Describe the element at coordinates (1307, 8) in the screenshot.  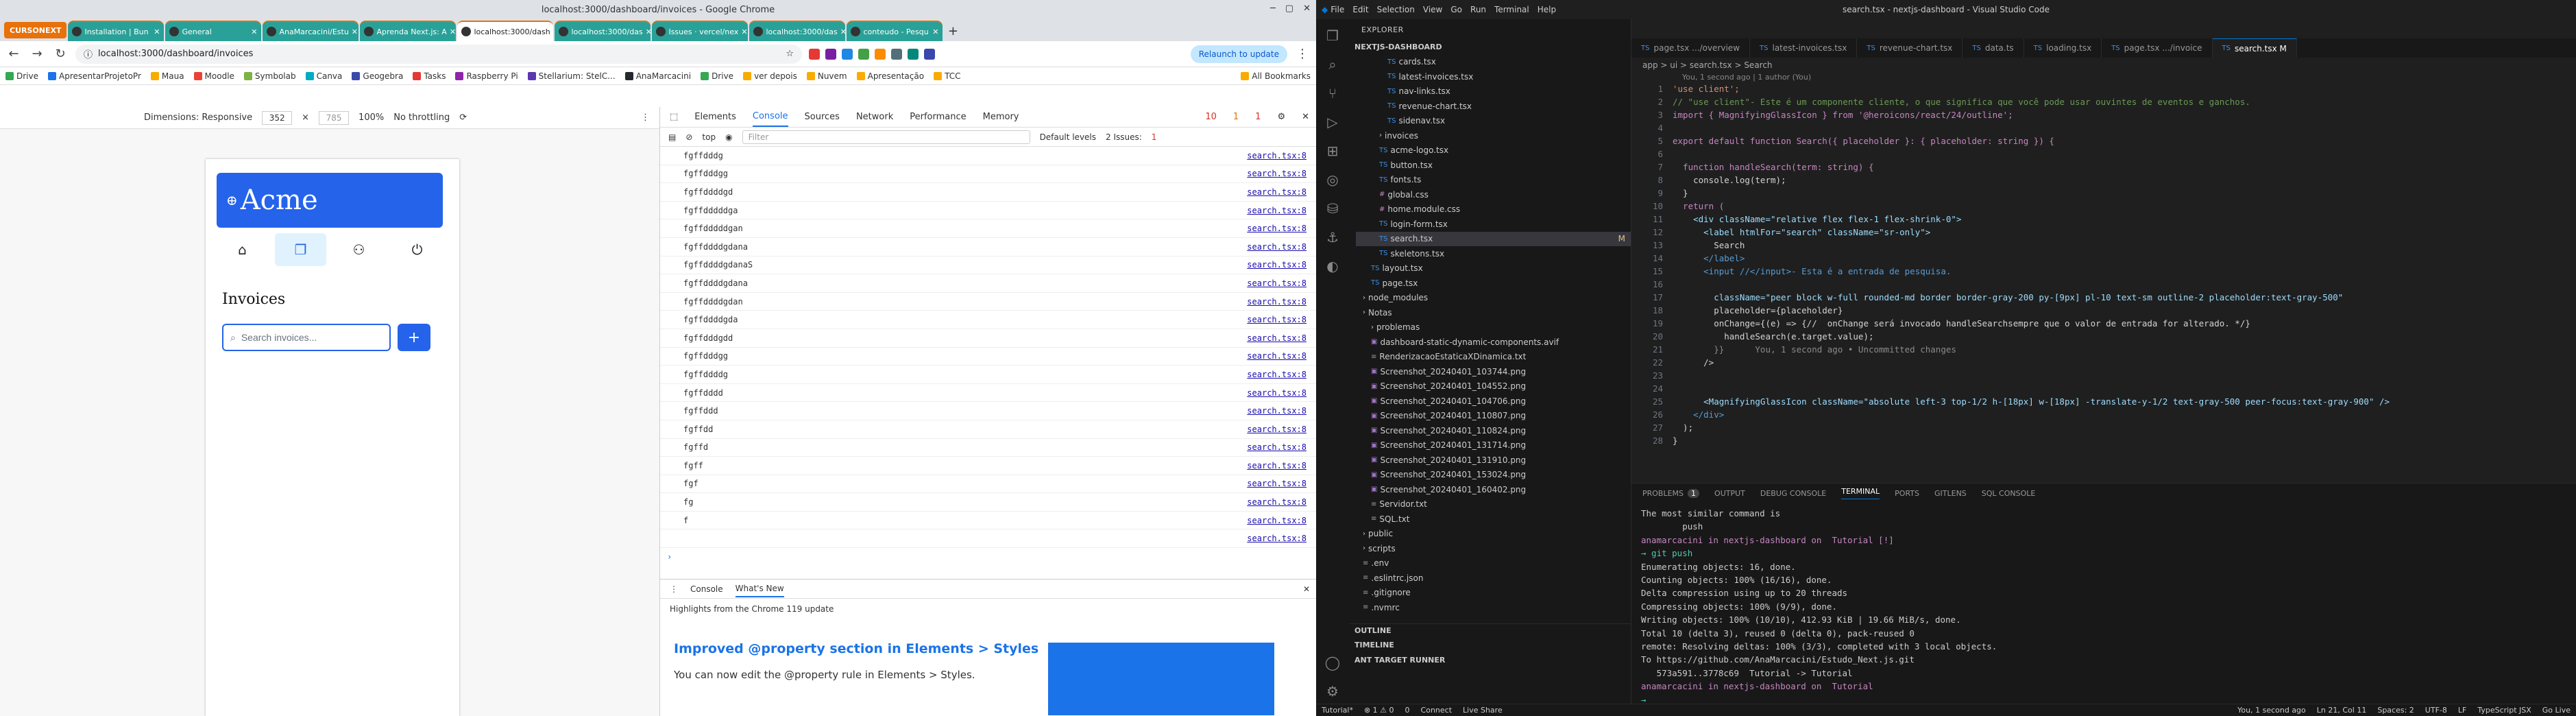
I see `close-icon: ✕` at that location.